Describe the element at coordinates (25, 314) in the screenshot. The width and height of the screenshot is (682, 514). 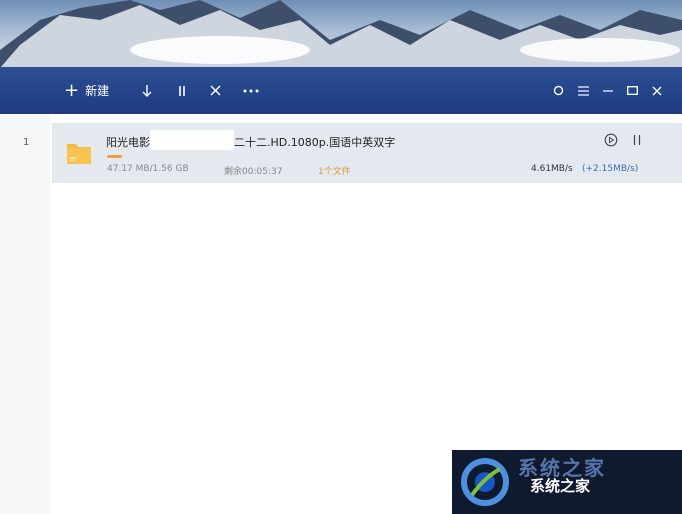
I see `sidebar` at that location.